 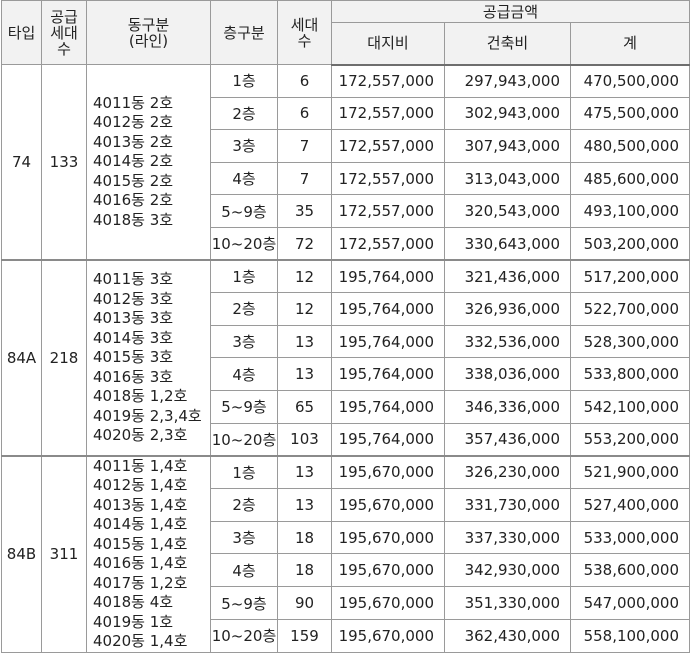 I want to click on header-units: 세대 수, so click(x=304, y=32).